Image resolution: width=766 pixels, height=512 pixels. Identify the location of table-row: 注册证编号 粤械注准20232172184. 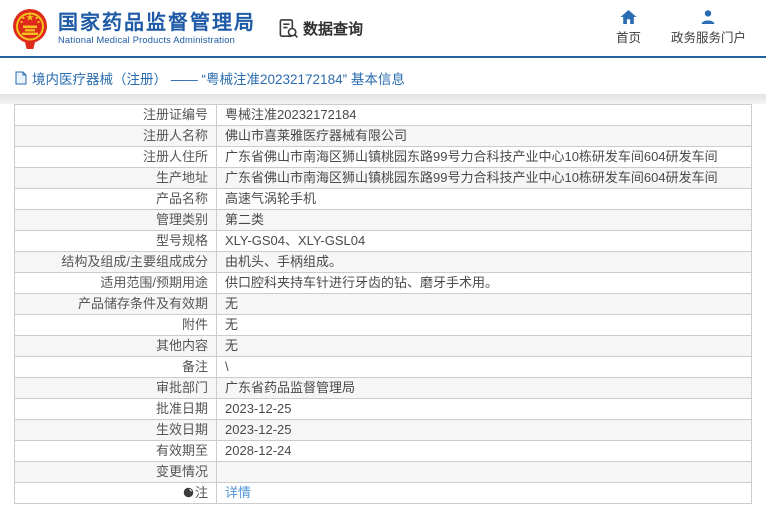
(383, 115).